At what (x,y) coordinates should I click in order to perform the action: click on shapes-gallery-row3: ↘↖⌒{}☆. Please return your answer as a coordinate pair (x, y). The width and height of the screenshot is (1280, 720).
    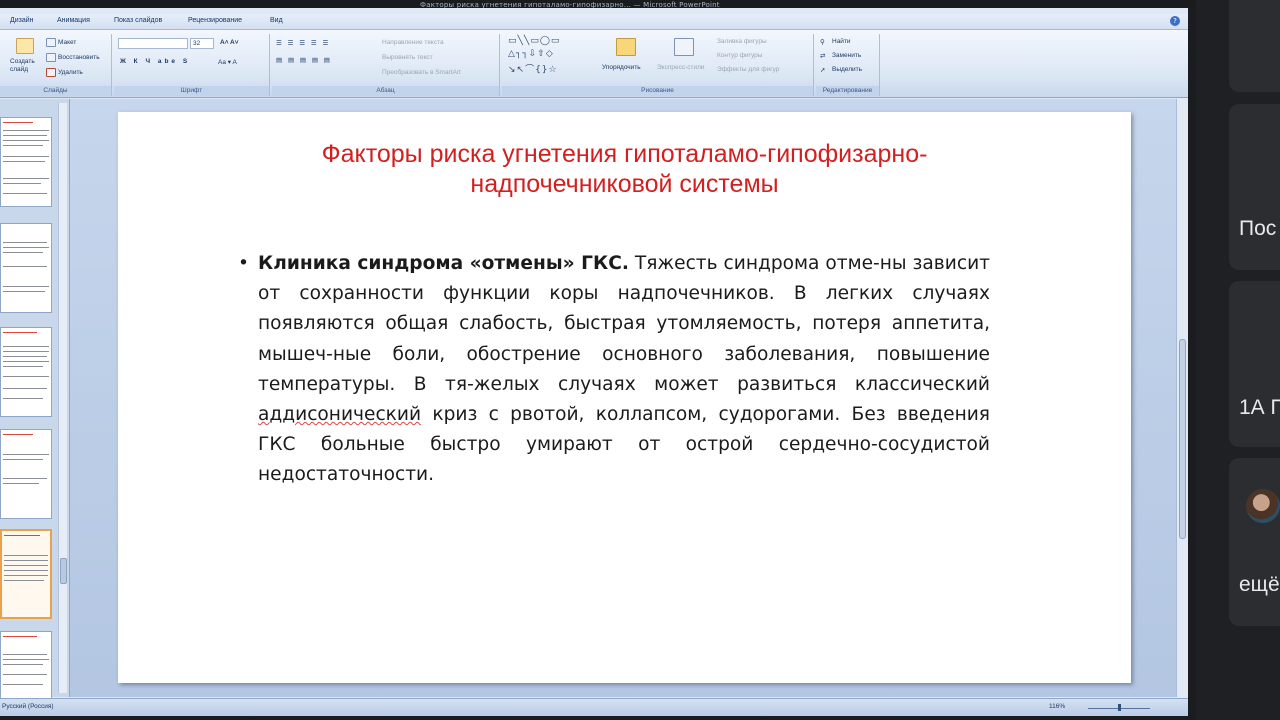
    Looking at the image, I should click on (533, 68).